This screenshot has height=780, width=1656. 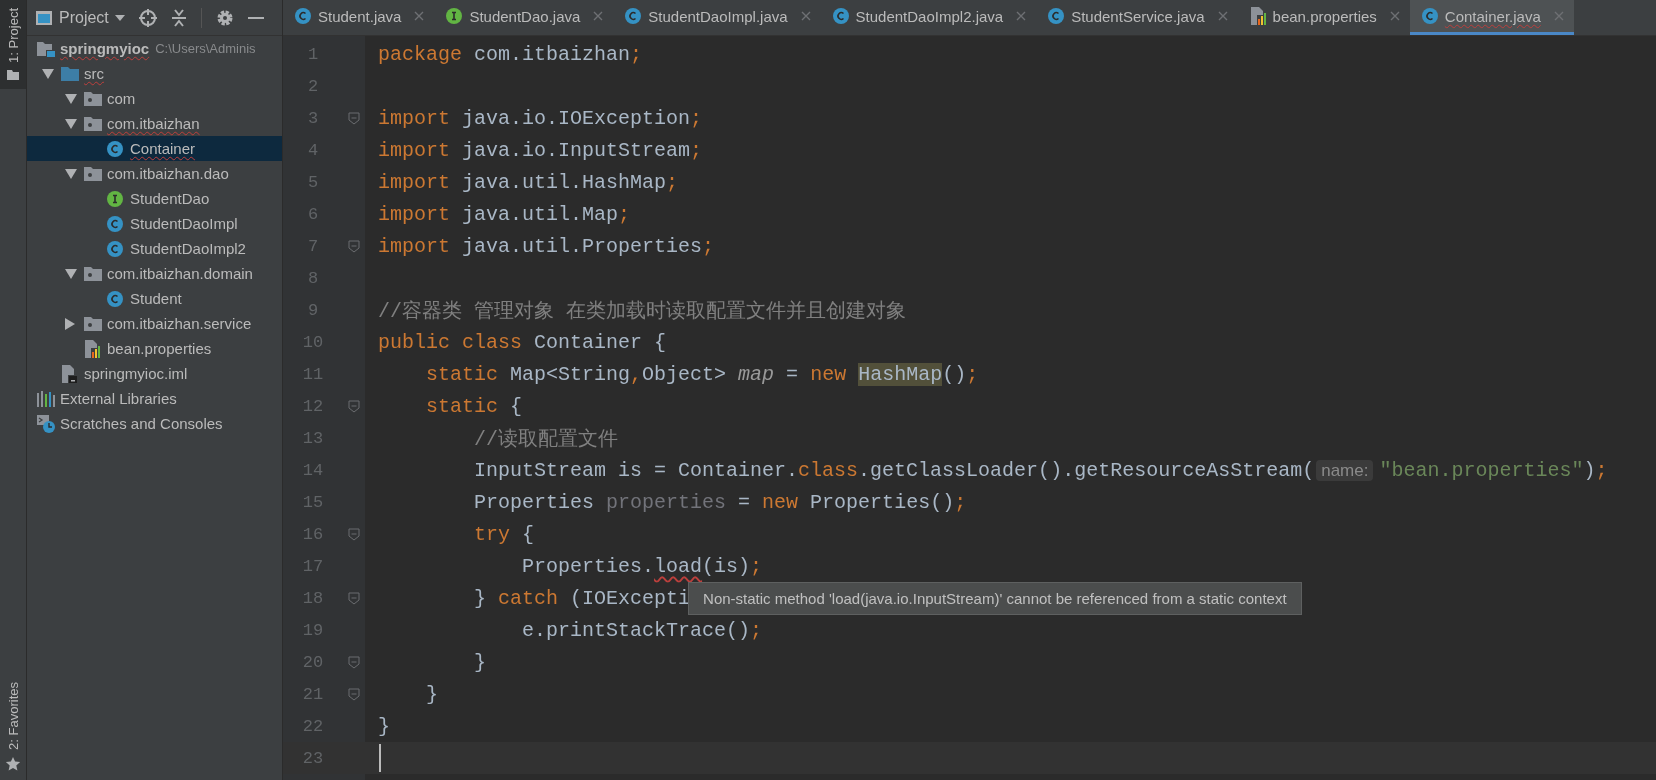 I want to click on code-line: public class Container {, so click(x=522, y=342).